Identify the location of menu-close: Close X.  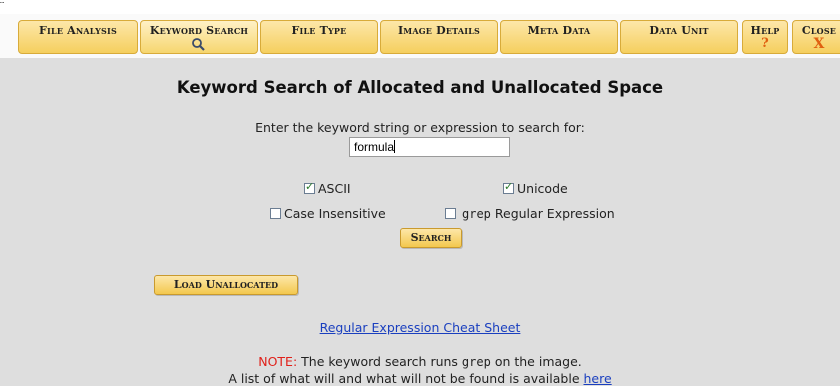
(816, 37).